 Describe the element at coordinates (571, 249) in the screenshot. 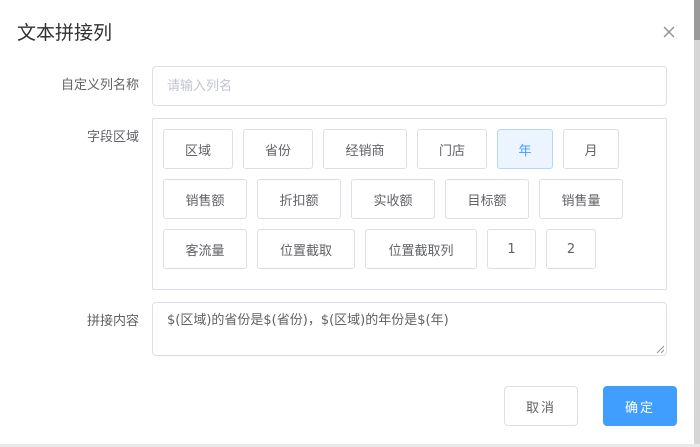

I see `field-chip-2: 2` at that location.